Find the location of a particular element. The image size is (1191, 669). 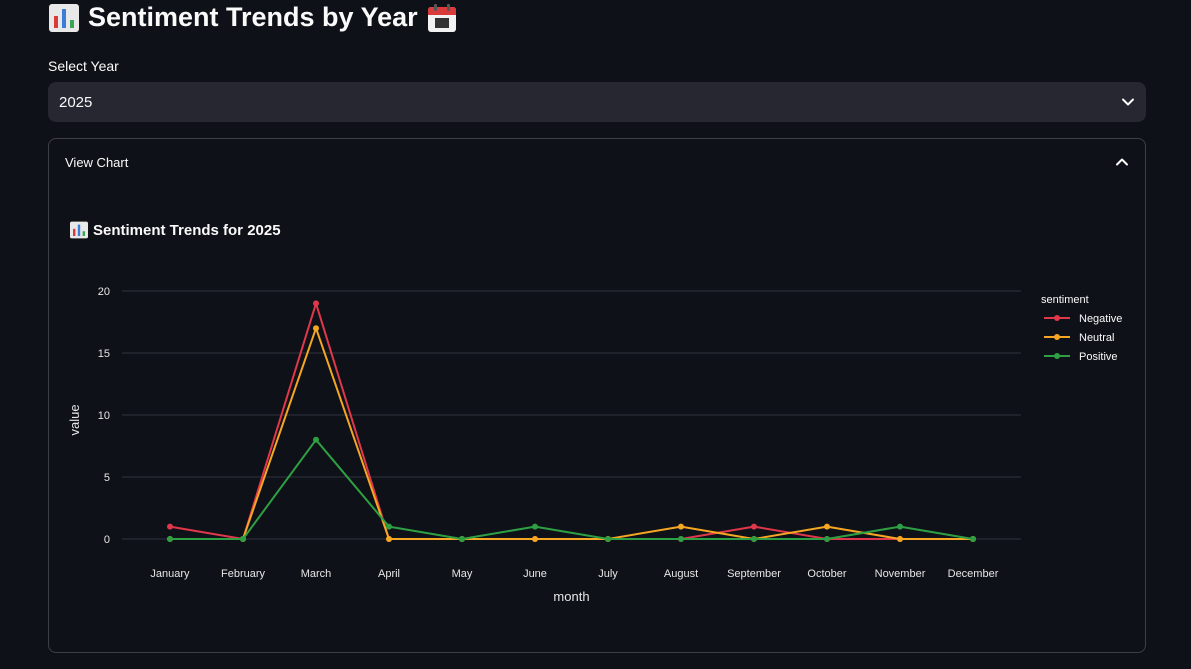

y-tick-label: 0 is located at coordinates (107, 540).